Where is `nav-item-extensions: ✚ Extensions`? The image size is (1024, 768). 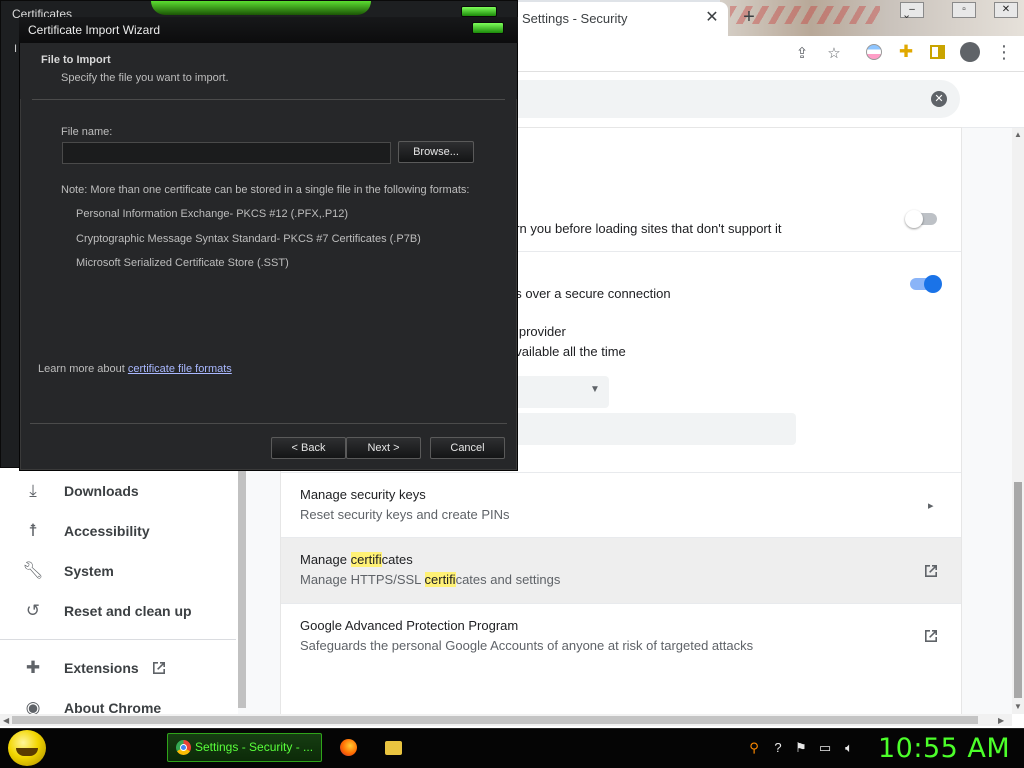
nav-item-extensions: ✚ Extensions is located at coordinates (118, 668).